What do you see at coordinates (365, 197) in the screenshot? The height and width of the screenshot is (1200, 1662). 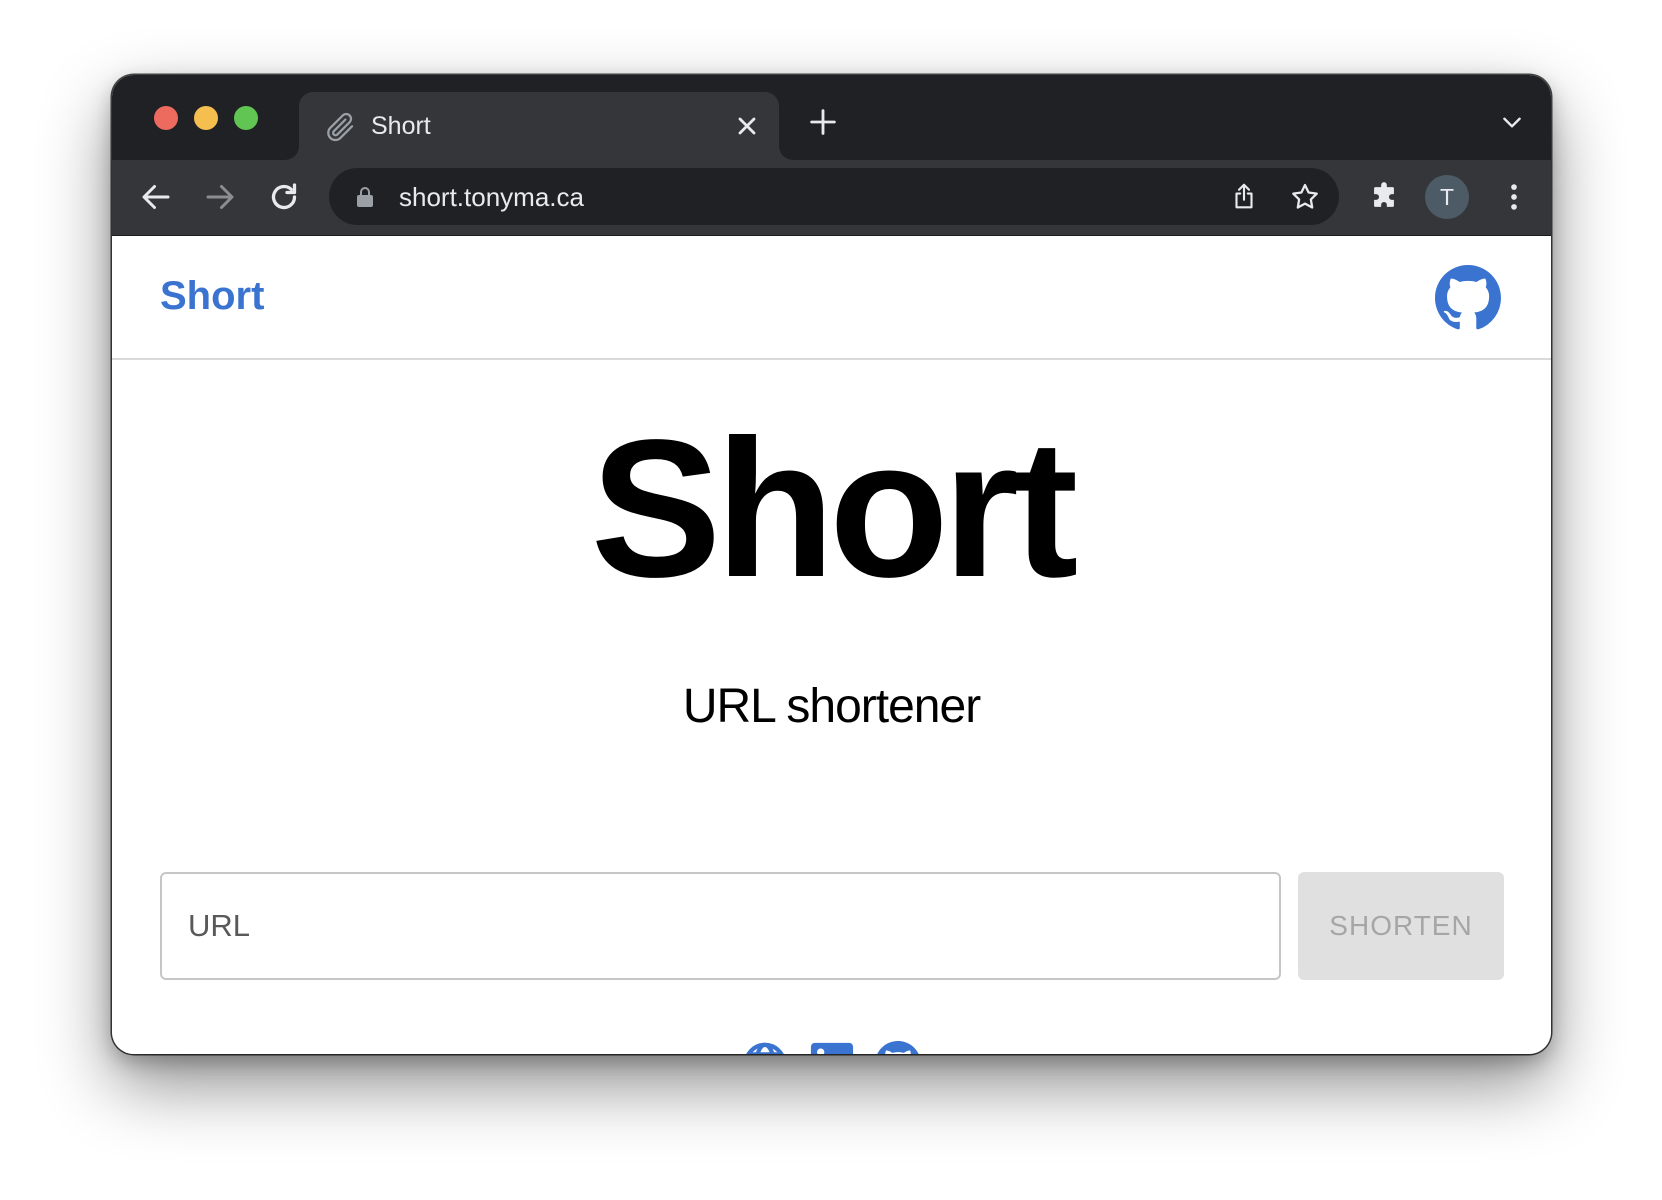 I see `lock-icon` at bounding box center [365, 197].